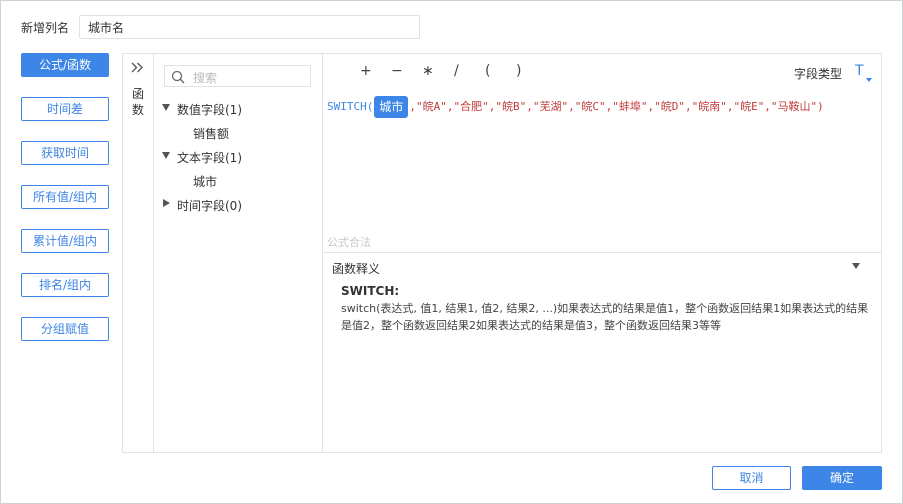 Image resolution: width=903 pixels, height=504 pixels. Describe the element at coordinates (397, 71) in the screenshot. I see `minus-operator-button: −` at that location.